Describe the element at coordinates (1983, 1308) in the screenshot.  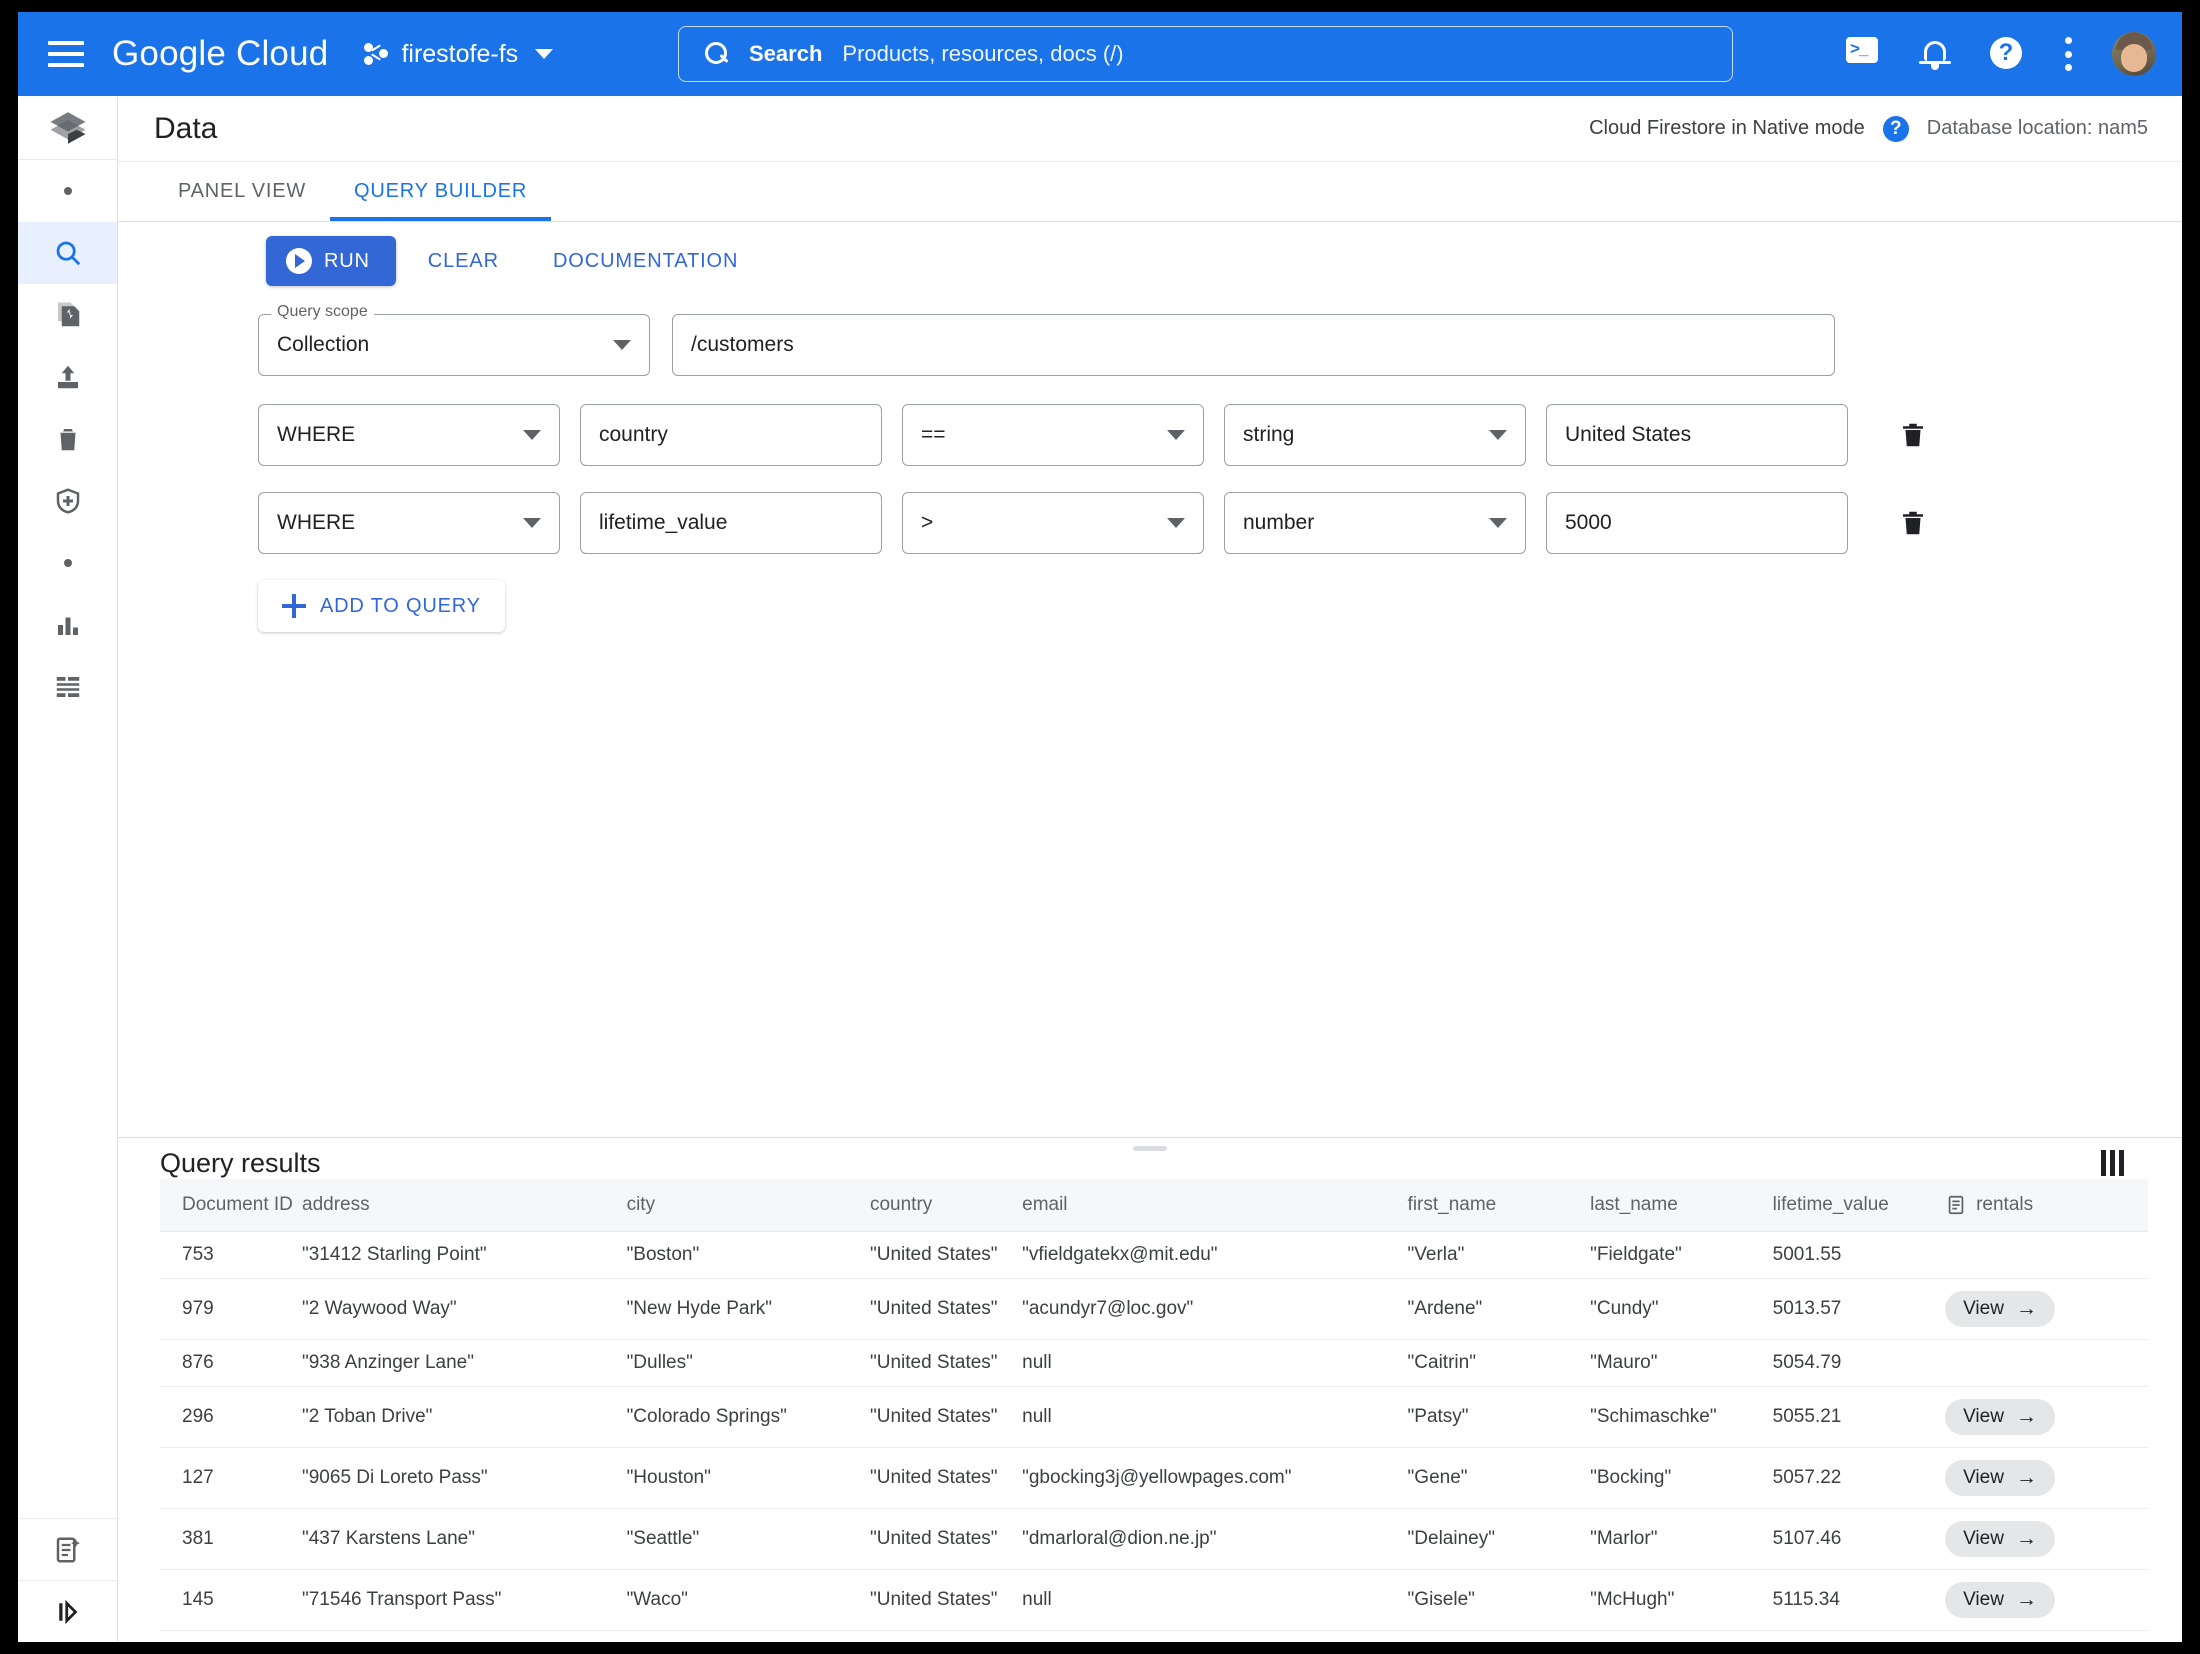
I see `view-label: View` at that location.